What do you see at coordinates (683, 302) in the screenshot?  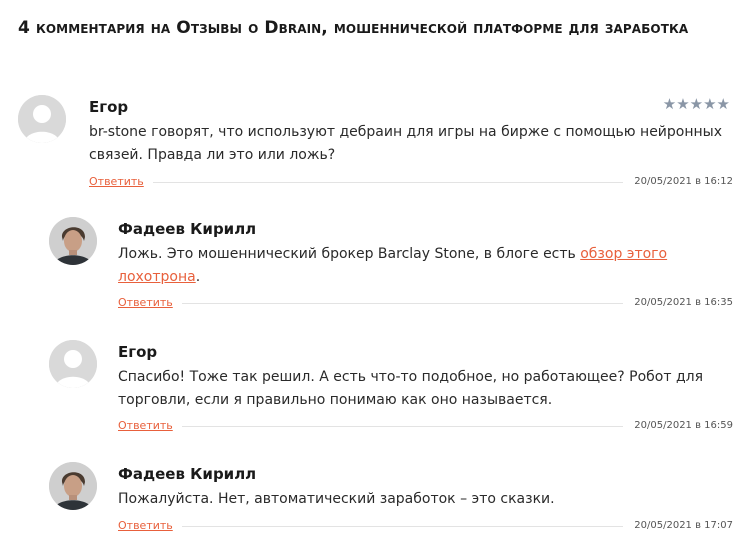 I see `comment-date: 20/05/2021 в 16:35` at bounding box center [683, 302].